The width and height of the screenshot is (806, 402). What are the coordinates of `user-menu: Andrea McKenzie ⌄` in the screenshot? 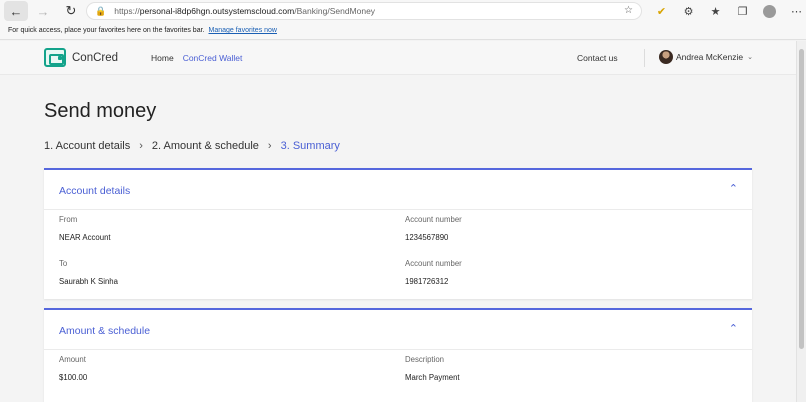 It's located at (706, 57).